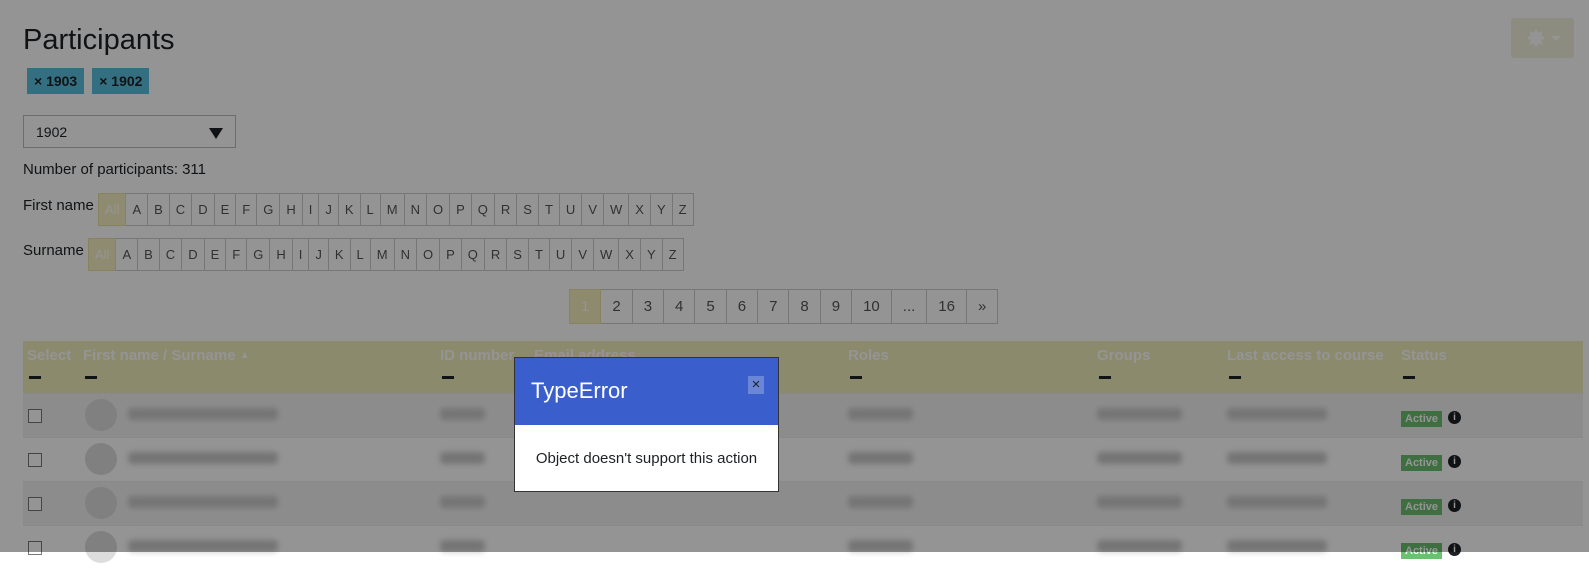 The height and width of the screenshot is (569, 1589). I want to click on dialog-header: TypeError ×, so click(646, 391).